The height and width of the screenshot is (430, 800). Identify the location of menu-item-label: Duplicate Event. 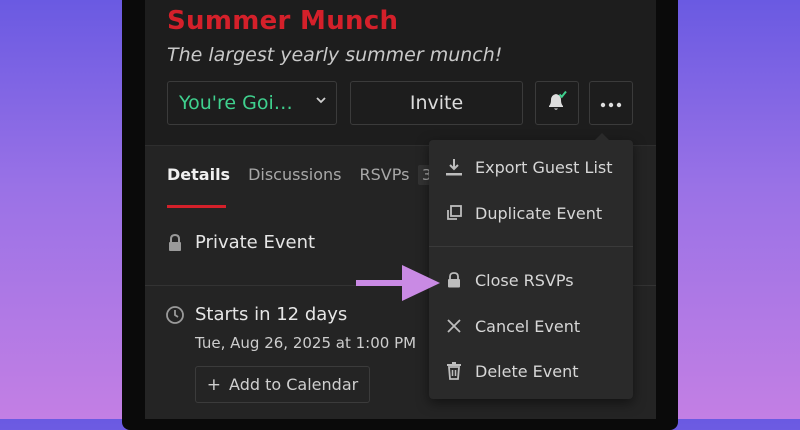
(539, 213).